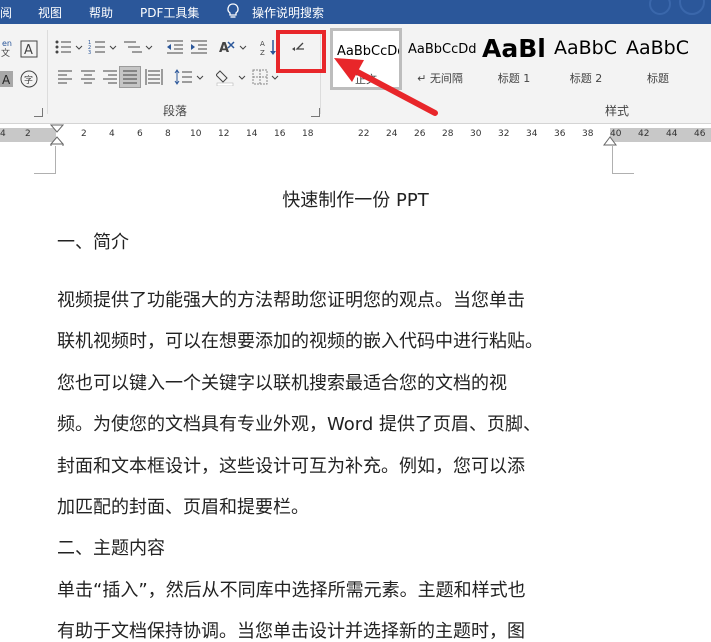 The image size is (711, 642). Describe the element at coordinates (233, 11) in the screenshot. I see `lightbulb-icon` at that location.